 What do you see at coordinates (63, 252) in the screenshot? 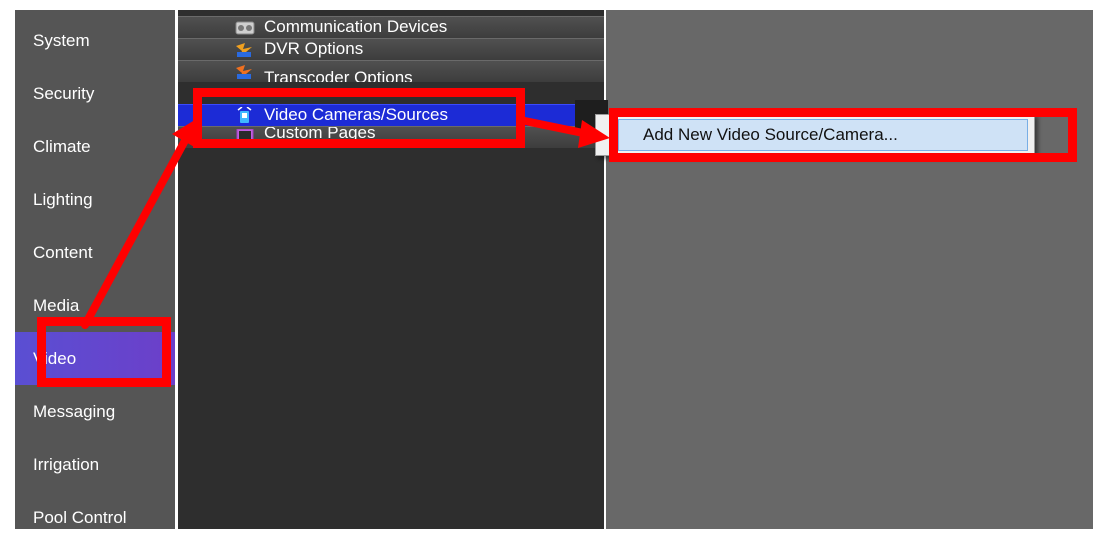
I see `sidebar-item-label: Content` at bounding box center [63, 252].